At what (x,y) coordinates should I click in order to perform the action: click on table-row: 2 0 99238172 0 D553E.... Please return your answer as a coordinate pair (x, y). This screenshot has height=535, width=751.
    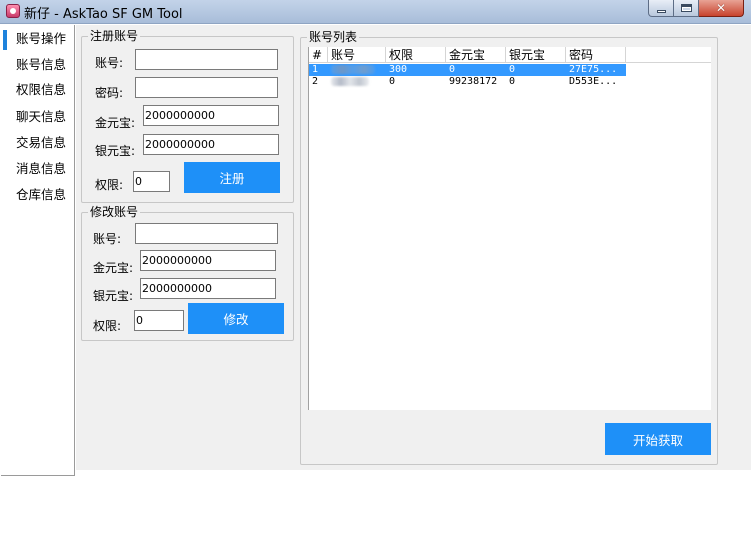
    Looking at the image, I should click on (467, 82).